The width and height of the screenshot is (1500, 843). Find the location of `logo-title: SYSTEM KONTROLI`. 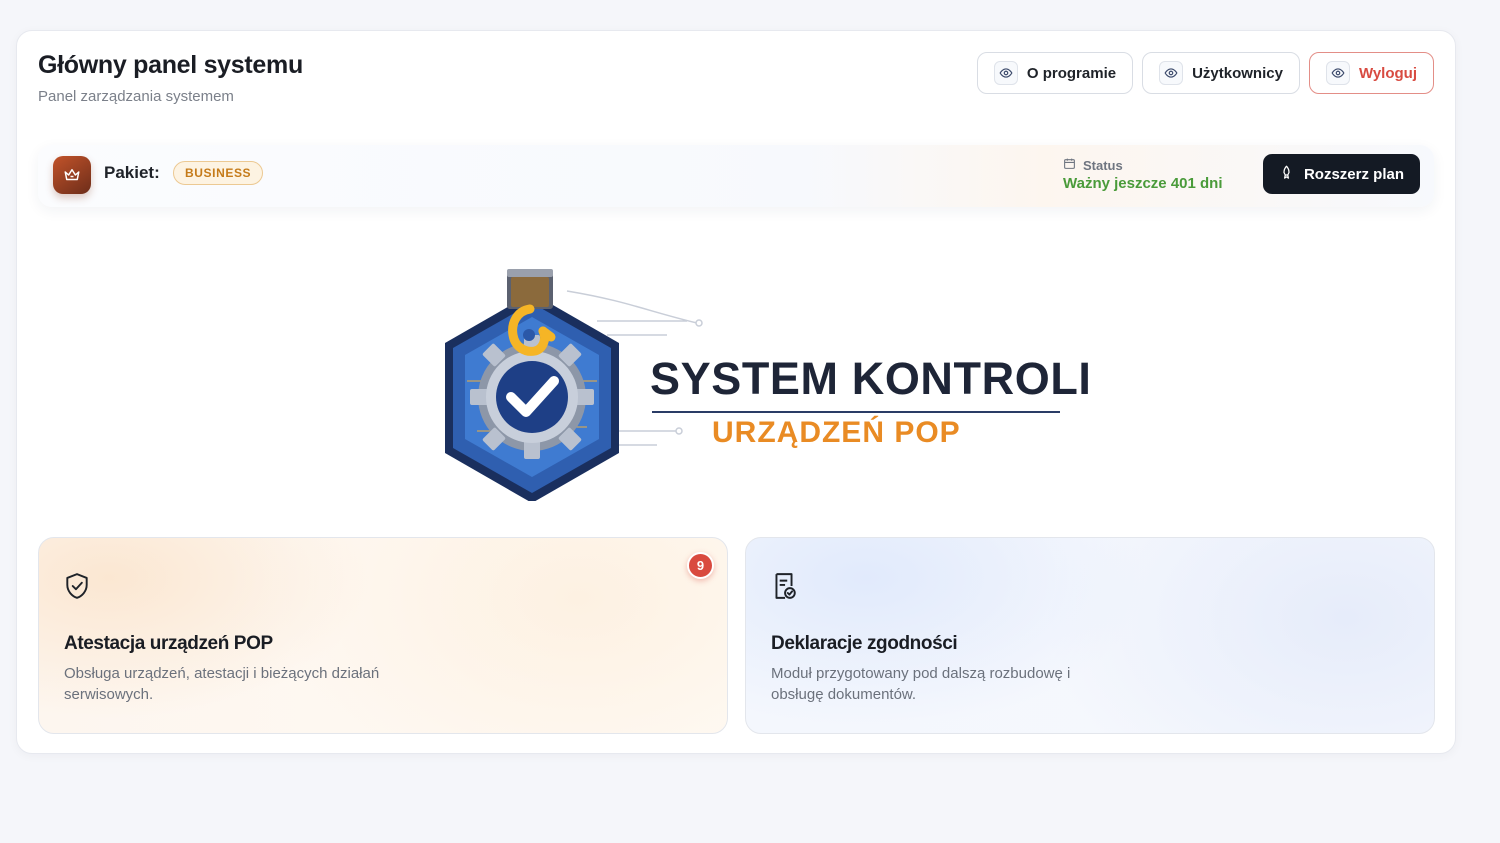

logo-title: SYSTEM KONTROLI is located at coordinates (871, 378).